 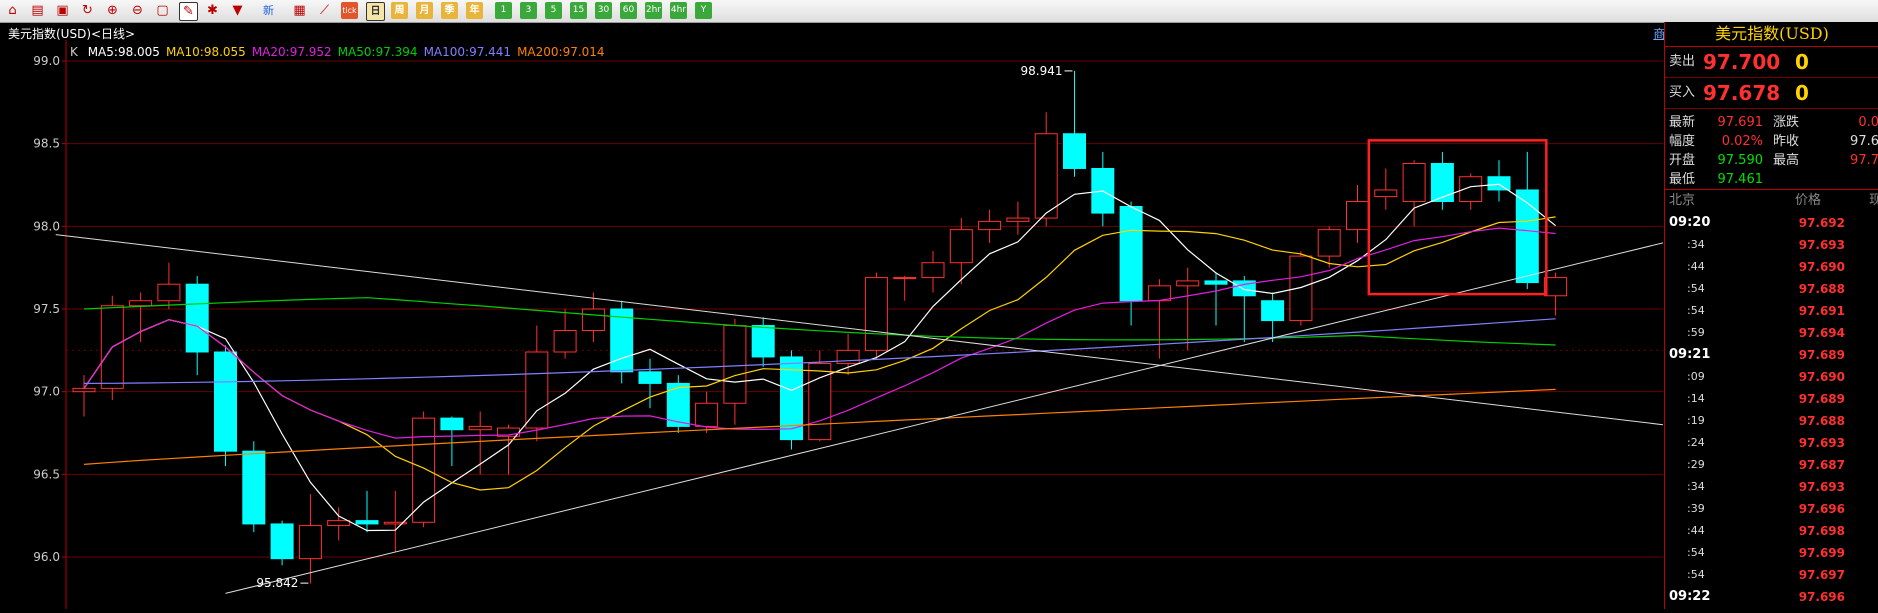 I want to click on tick-price: 97.689, so click(x=1821, y=399).